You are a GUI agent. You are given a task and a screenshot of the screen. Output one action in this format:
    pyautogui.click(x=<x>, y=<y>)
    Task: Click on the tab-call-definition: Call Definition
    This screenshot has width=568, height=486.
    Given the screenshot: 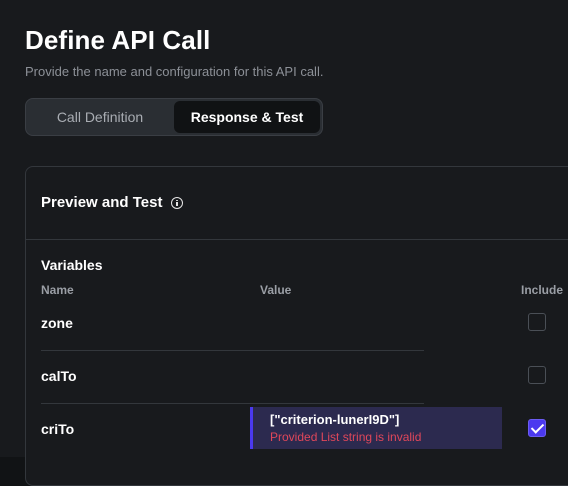 What is the action you would take?
    pyautogui.click(x=100, y=117)
    